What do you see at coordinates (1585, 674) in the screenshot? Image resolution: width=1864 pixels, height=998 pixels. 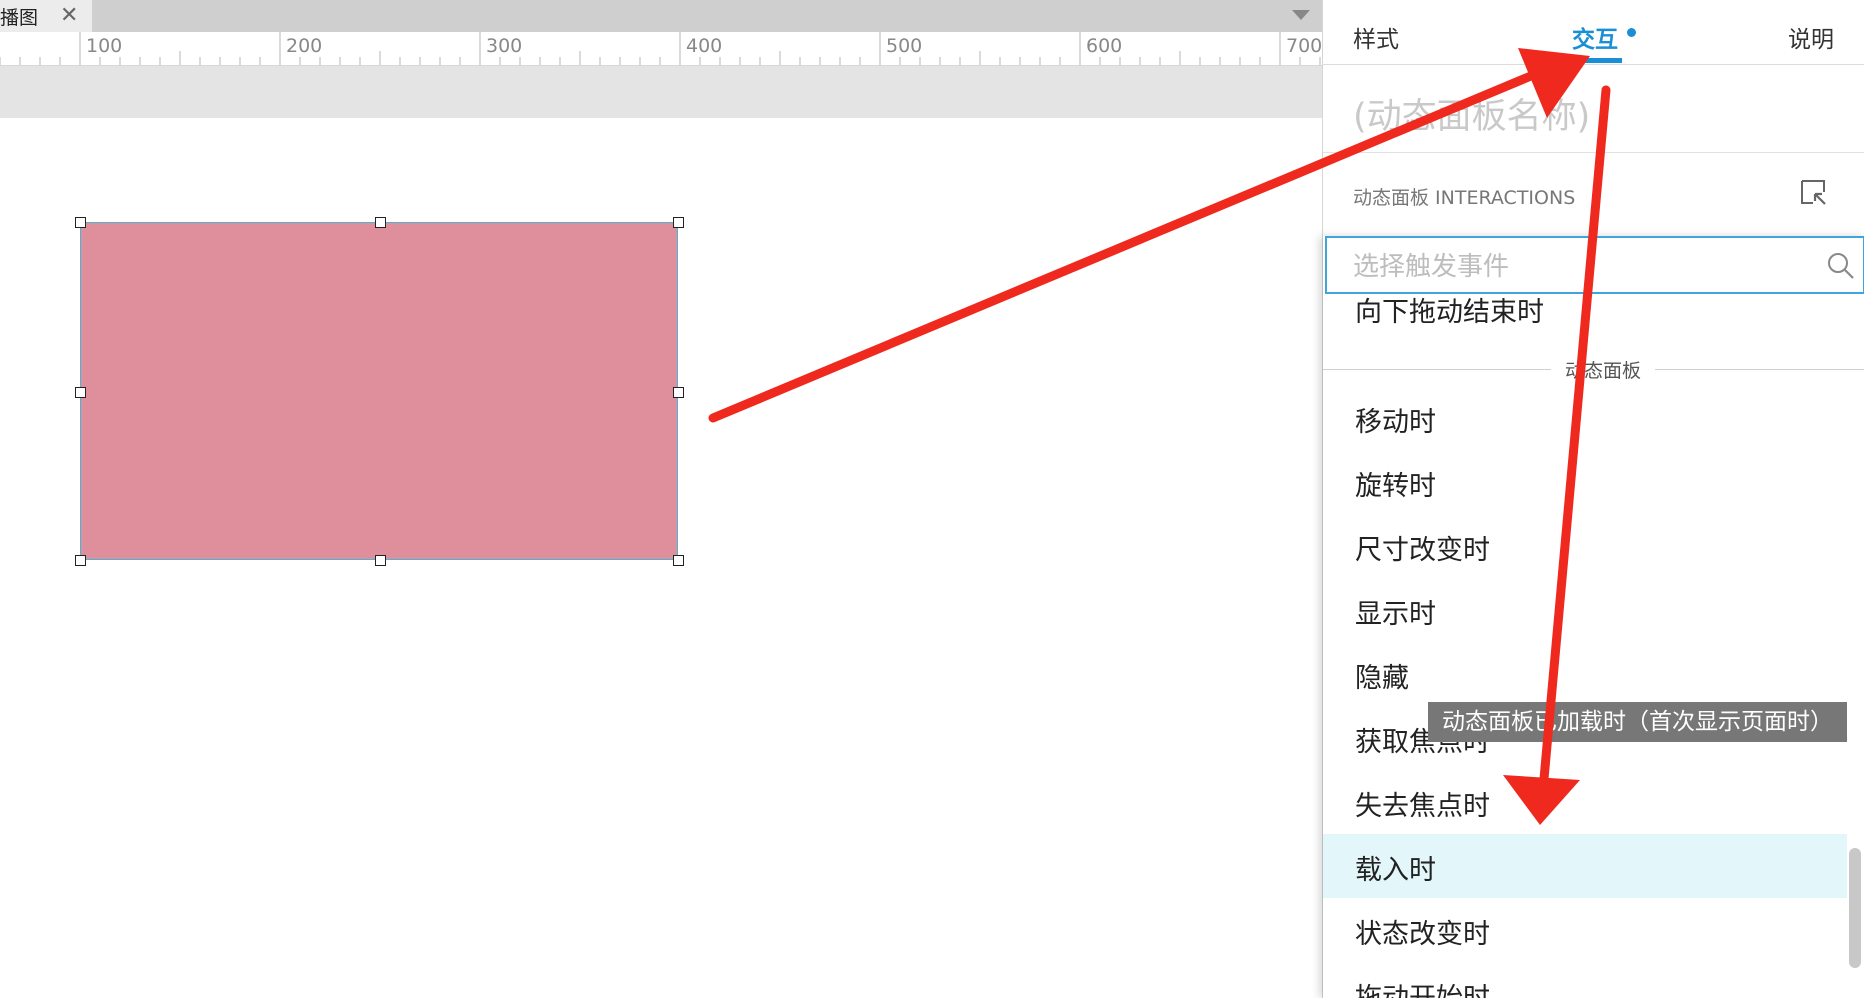 I see `list-item: 隐藏` at bounding box center [1585, 674].